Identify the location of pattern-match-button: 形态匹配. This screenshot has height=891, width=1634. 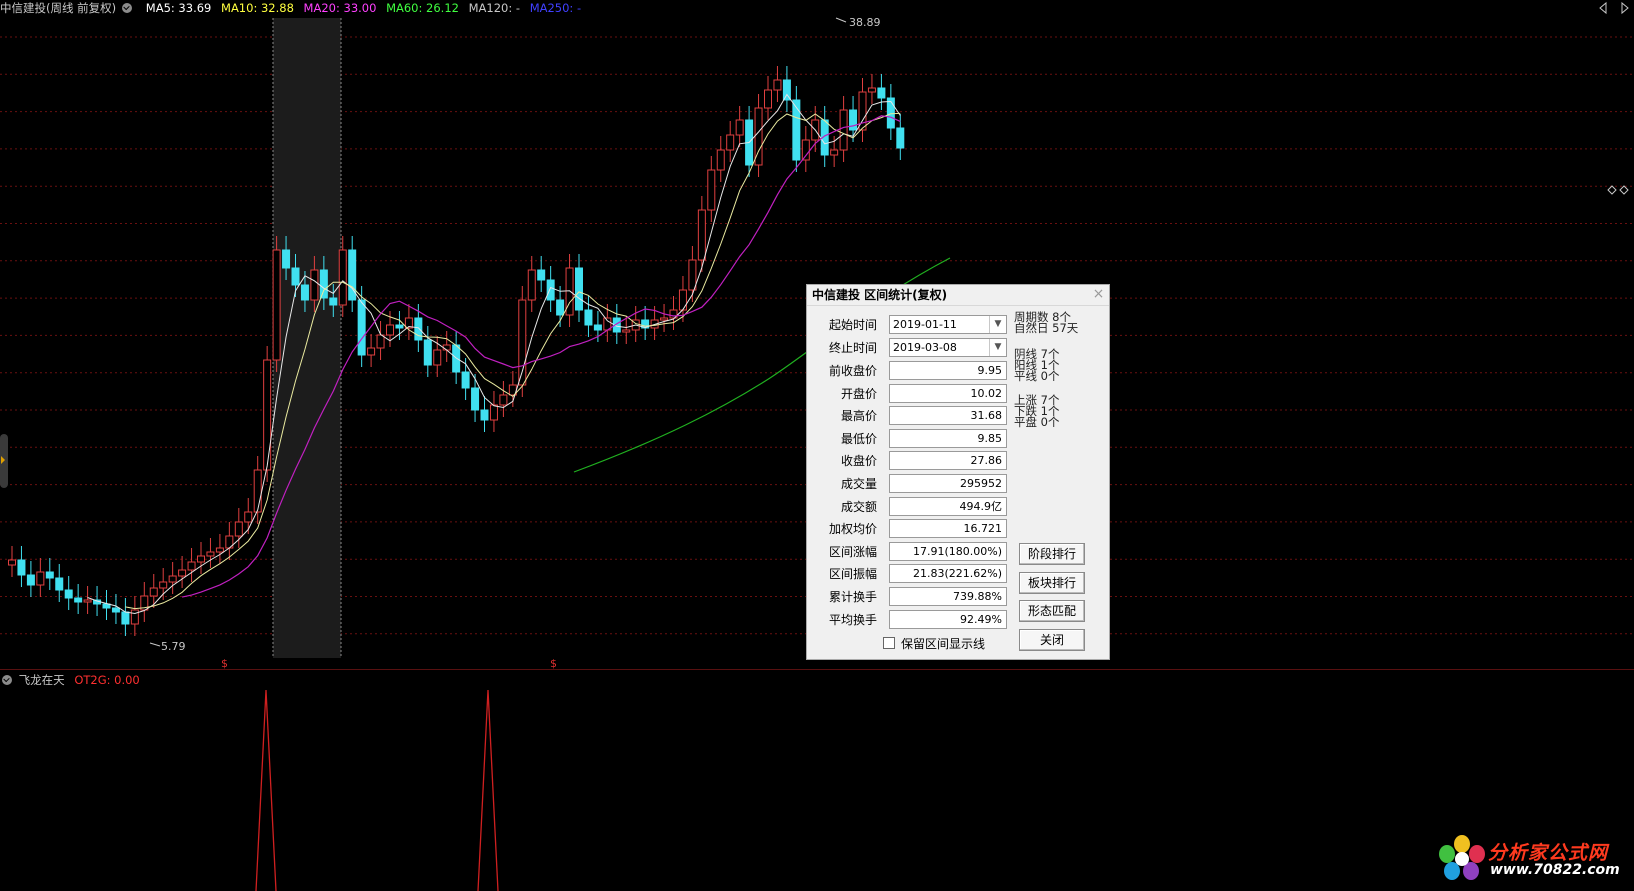
(1052, 611).